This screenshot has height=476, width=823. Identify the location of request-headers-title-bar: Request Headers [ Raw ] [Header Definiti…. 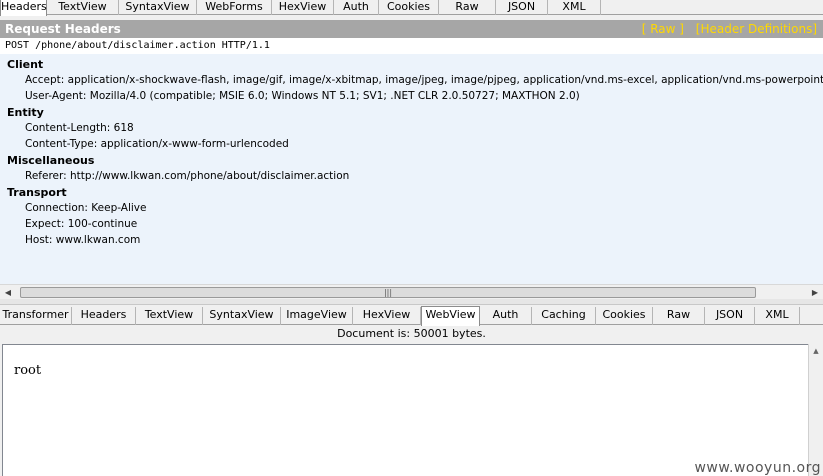
(411, 29).